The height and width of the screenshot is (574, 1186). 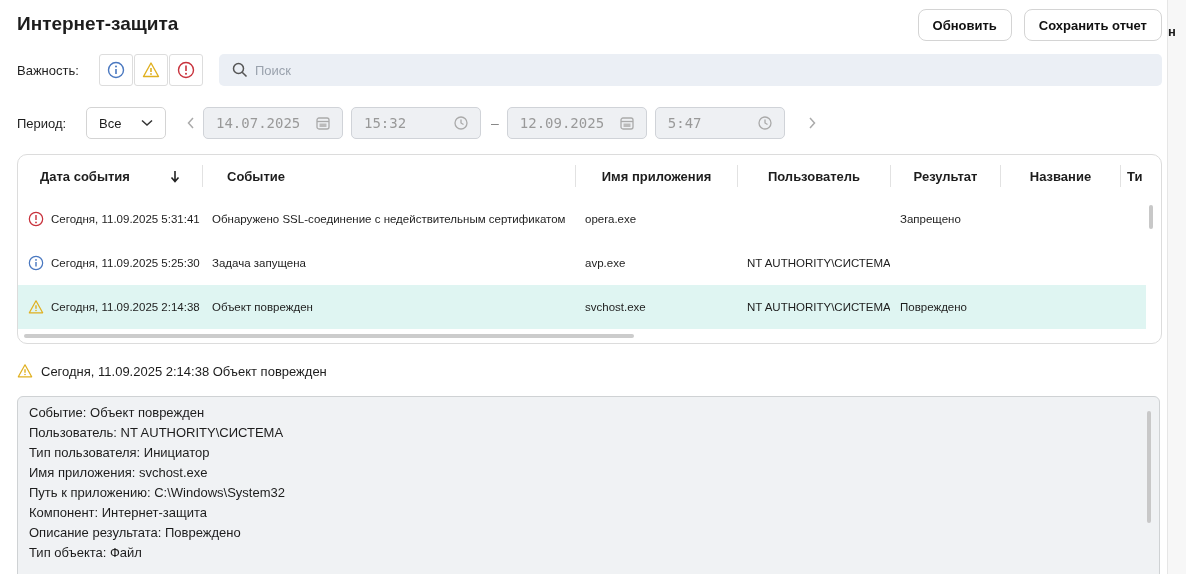 I want to click on column-header: Ти, so click(x=1135, y=176).